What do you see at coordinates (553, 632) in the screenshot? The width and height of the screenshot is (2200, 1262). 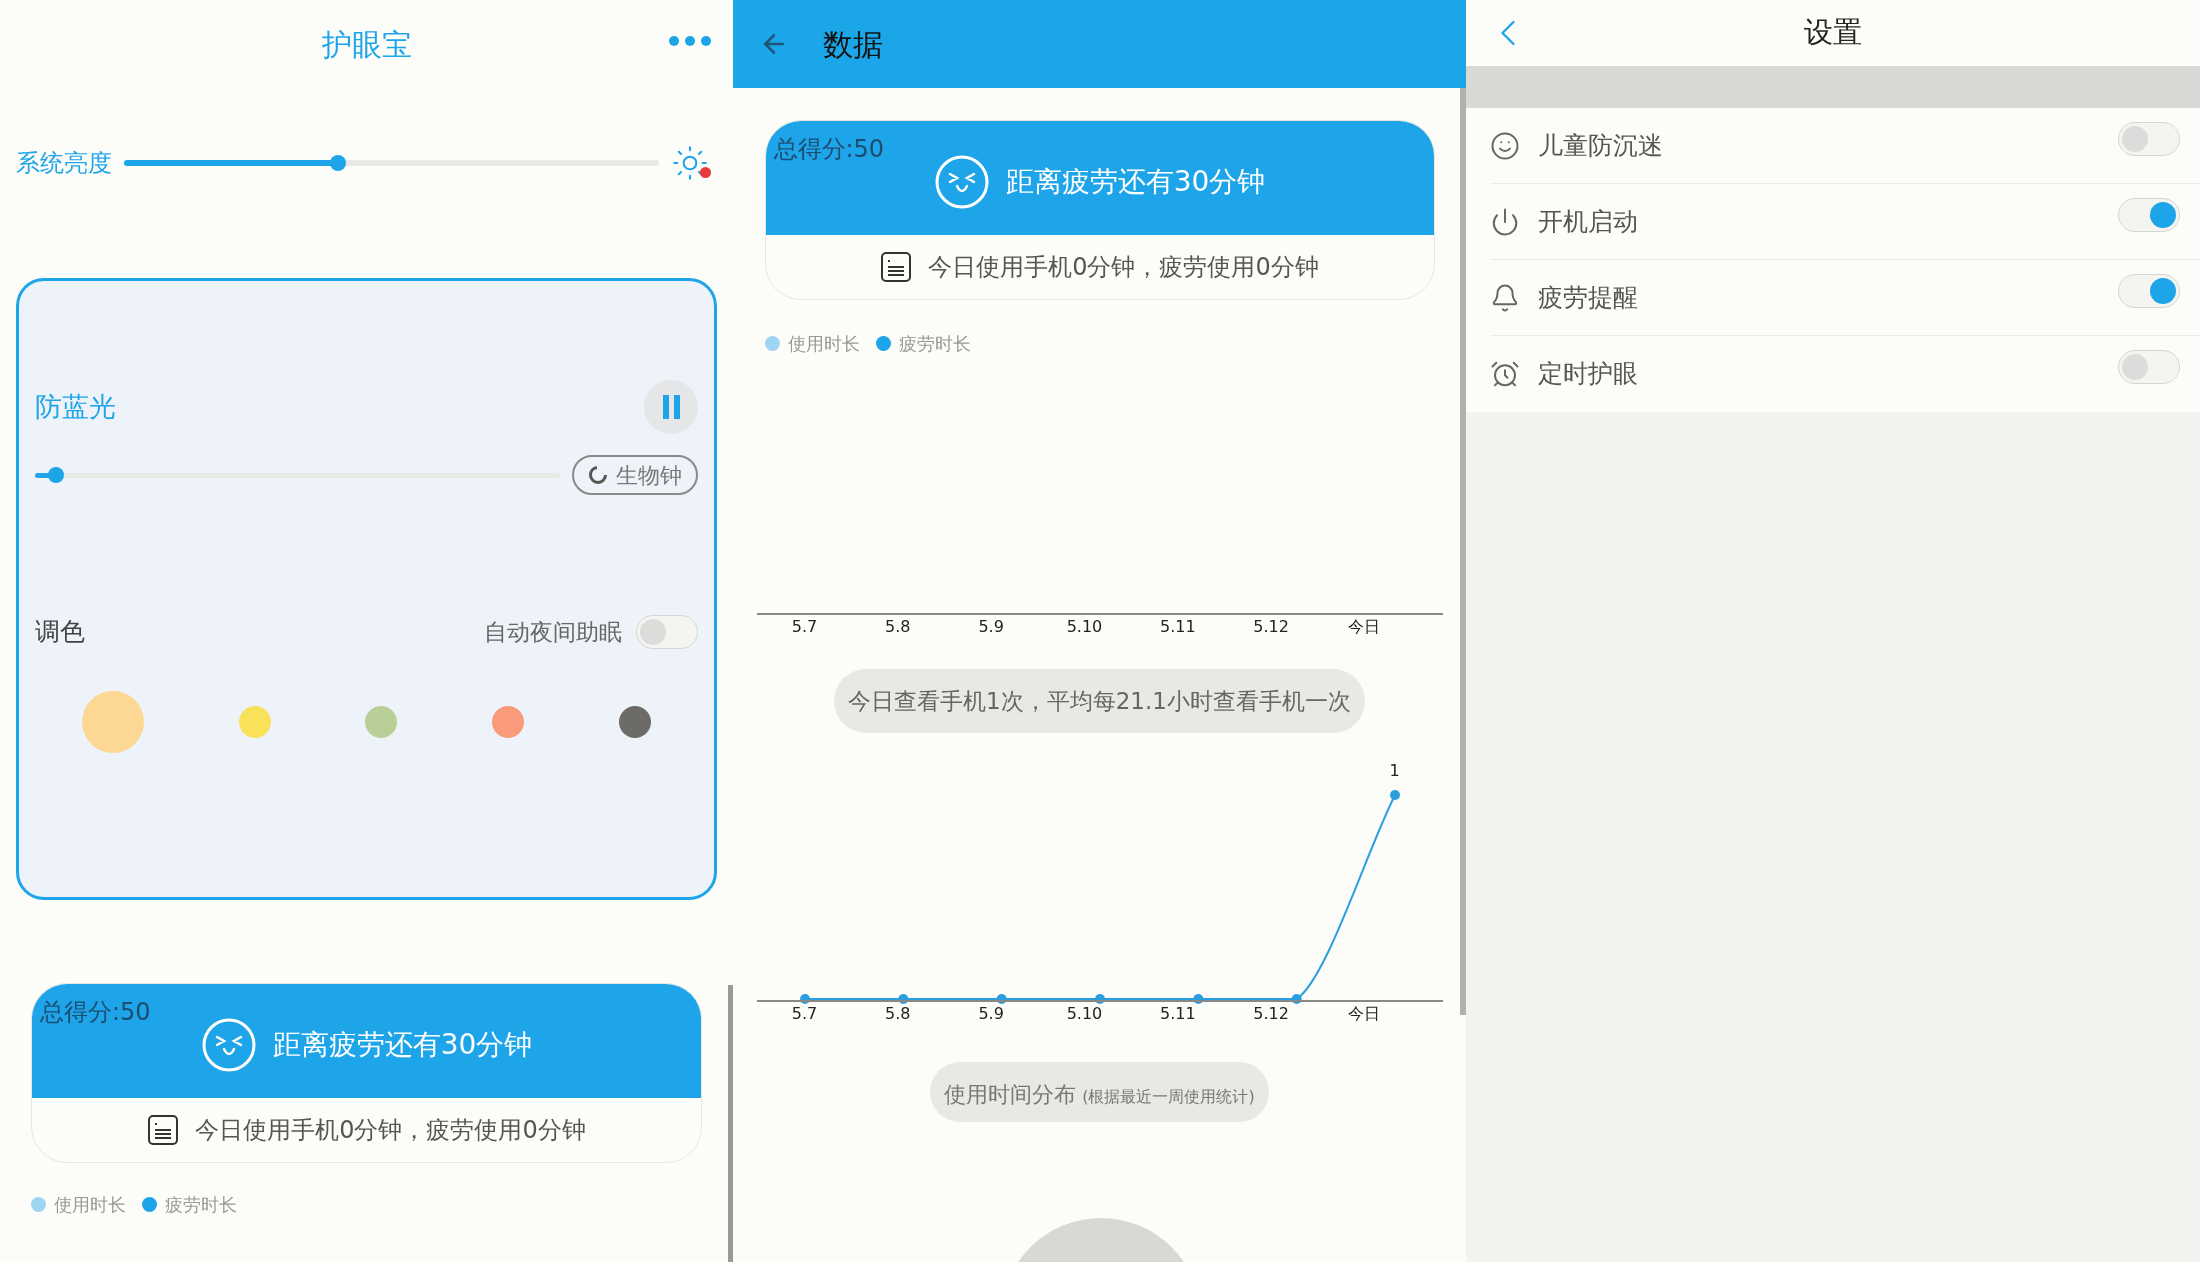 I see `auto-night-label: 自动夜间助眠` at bounding box center [553, 632].